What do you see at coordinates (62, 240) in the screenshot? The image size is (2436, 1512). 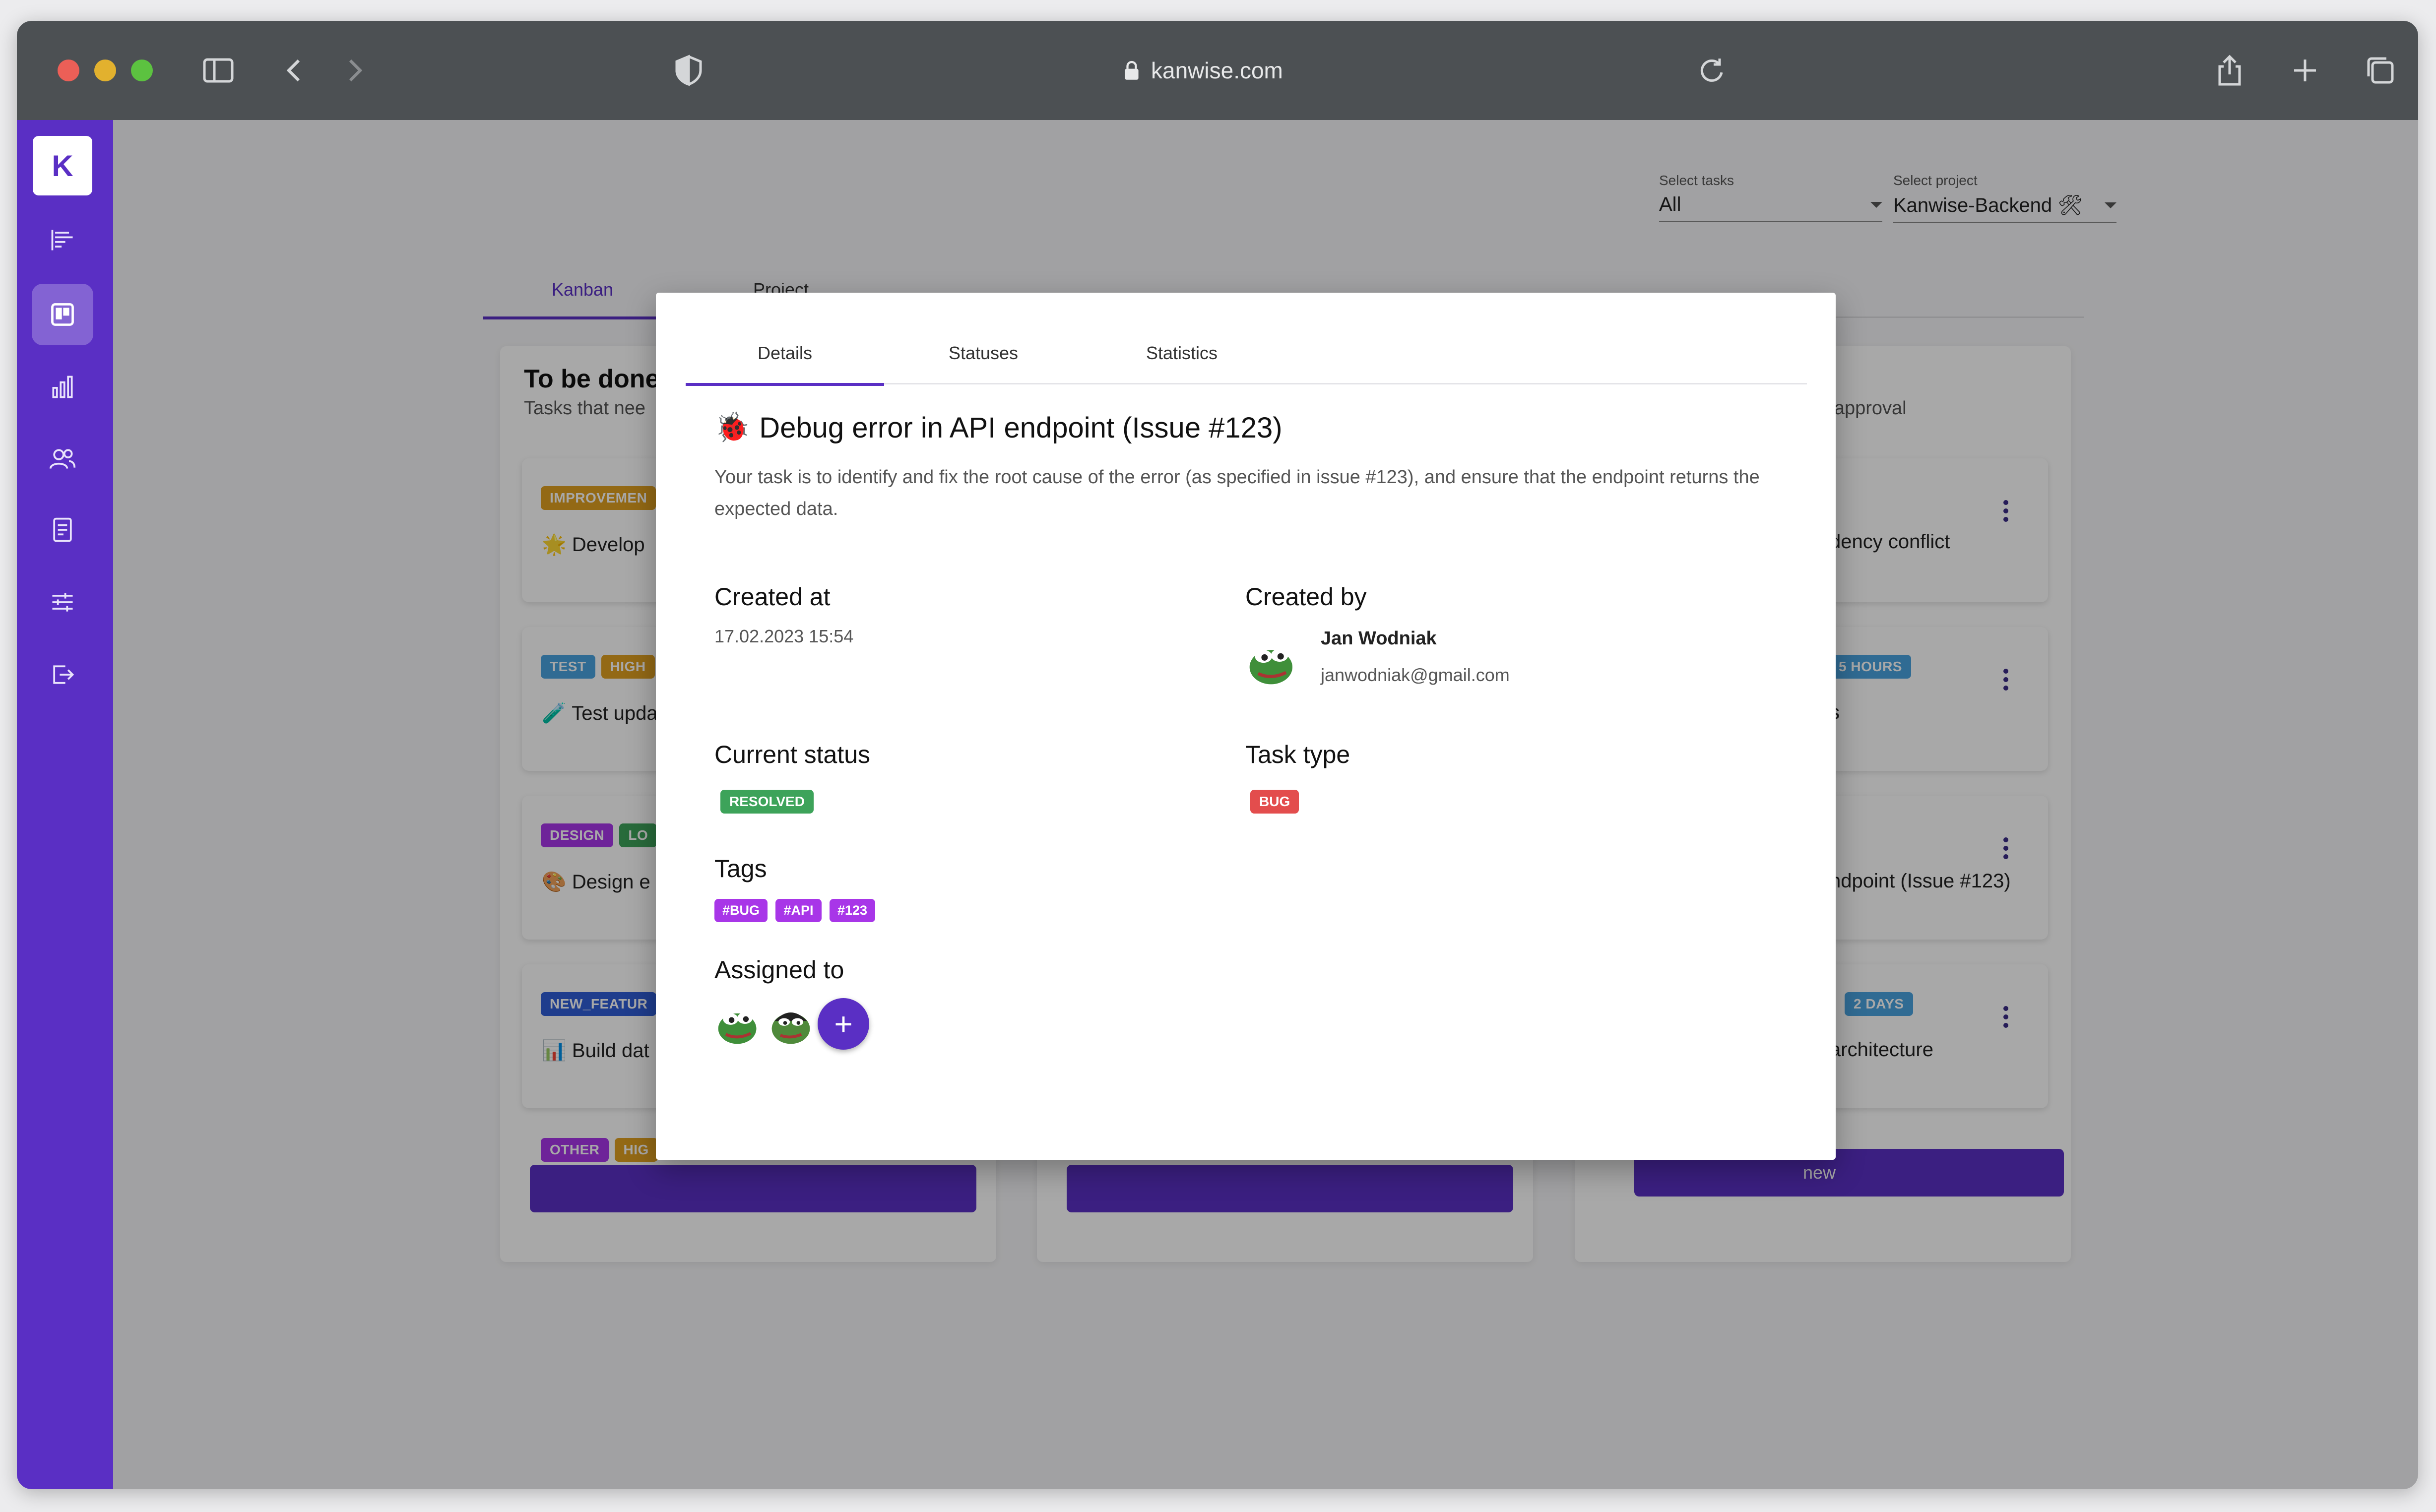 I see `timeline-icon` at bounding box center [62, 240].